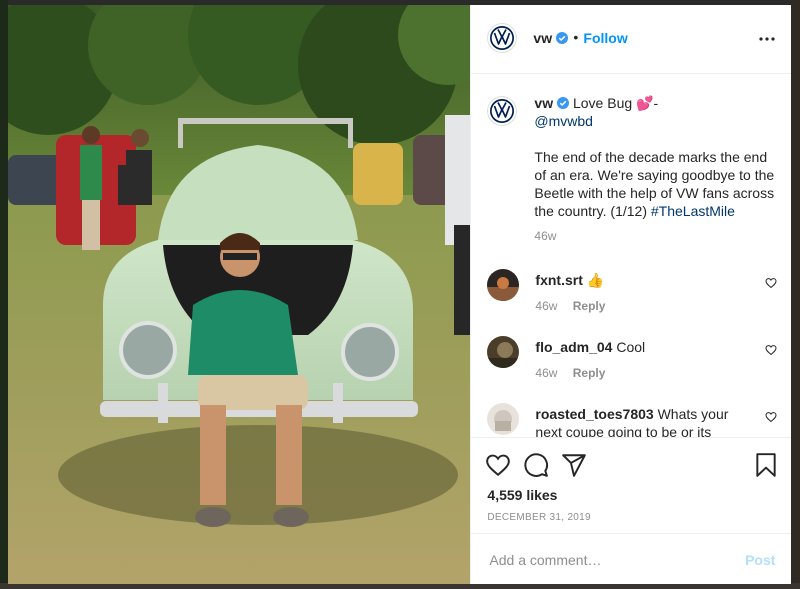  Describe the element at coordinates (4, 294) in the screenshot. I see `page-backdrop-left` at that location.